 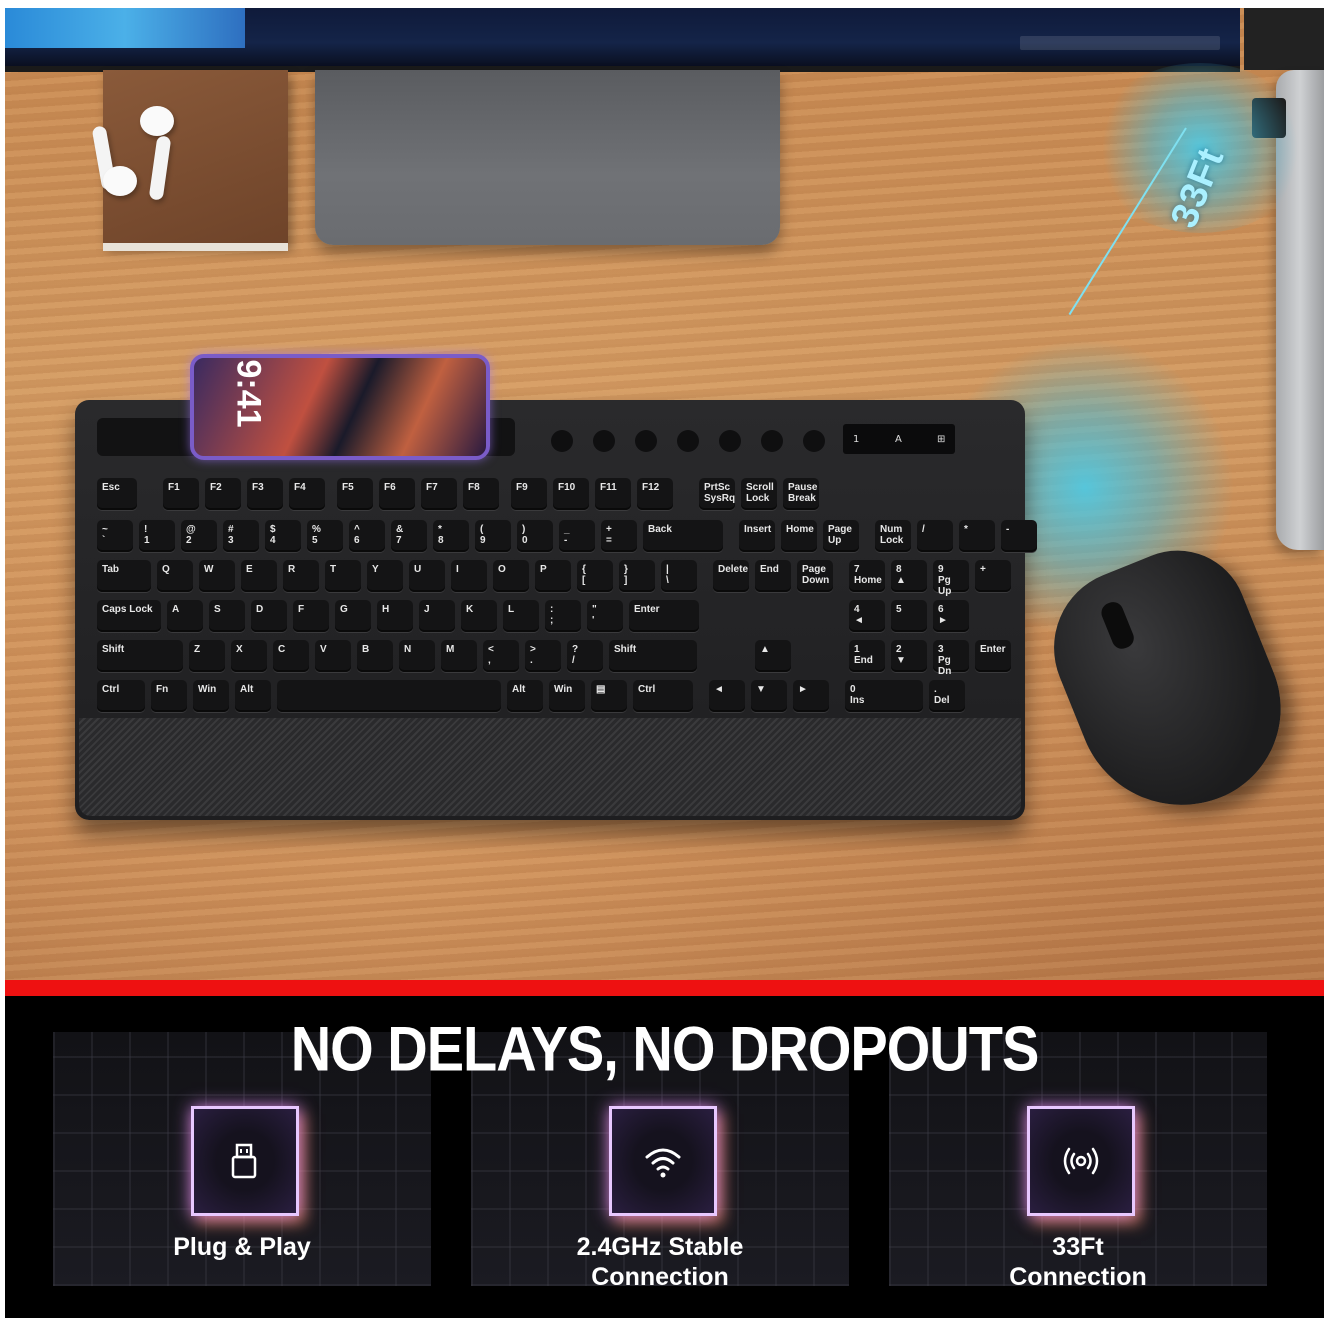 I want to click on key: Fn, so click(x=169, y=696).